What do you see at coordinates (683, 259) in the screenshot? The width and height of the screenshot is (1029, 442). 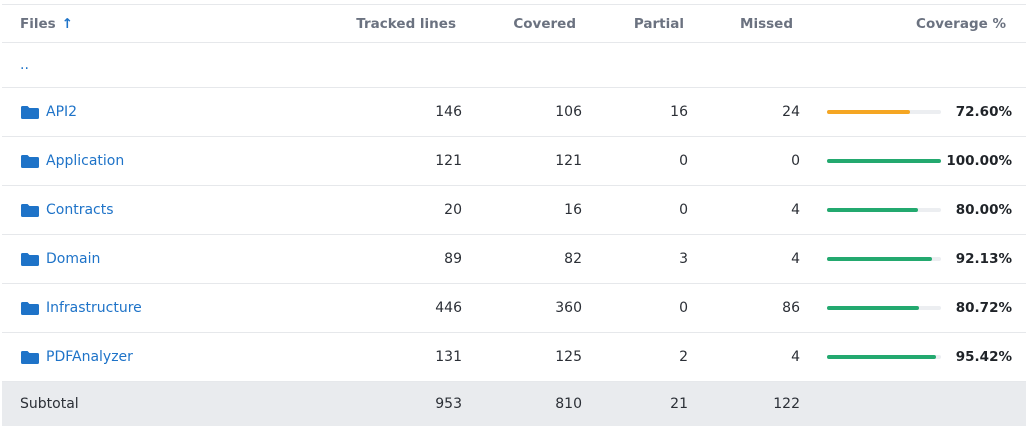 I see `partial-value: 3` at bounding box center [683, 259].